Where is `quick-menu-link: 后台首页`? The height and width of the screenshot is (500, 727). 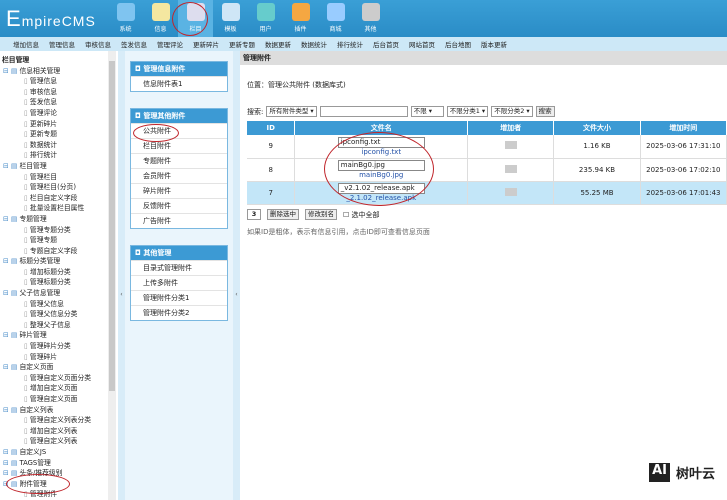
quick-menu-link: 后台首页 is located at coordinates (386, 44).